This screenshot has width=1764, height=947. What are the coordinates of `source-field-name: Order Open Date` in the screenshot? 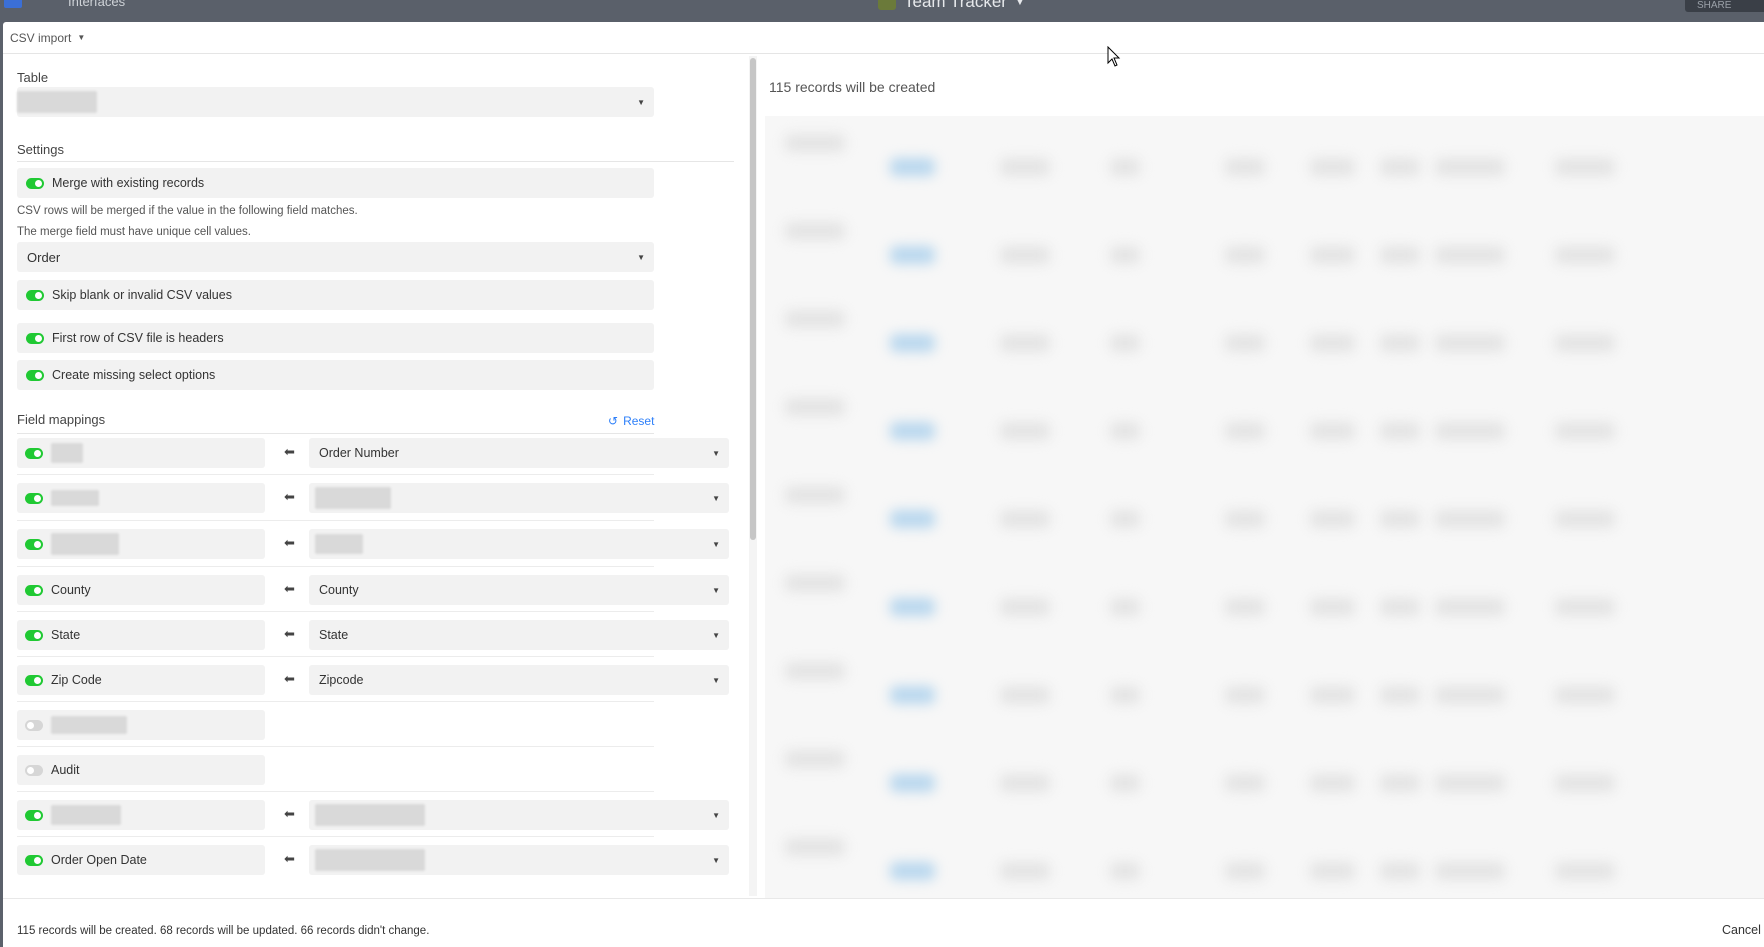 It's located at (99, 860).